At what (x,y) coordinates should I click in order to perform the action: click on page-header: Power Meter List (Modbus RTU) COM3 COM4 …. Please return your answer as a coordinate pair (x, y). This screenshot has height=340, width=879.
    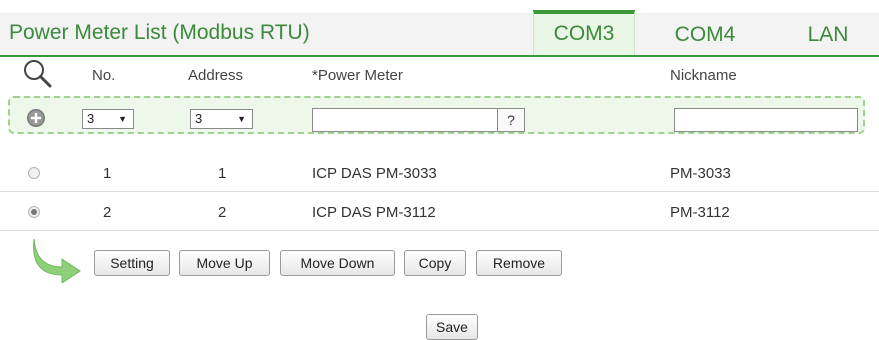
    Looking at the image, I should click on (439, 33).